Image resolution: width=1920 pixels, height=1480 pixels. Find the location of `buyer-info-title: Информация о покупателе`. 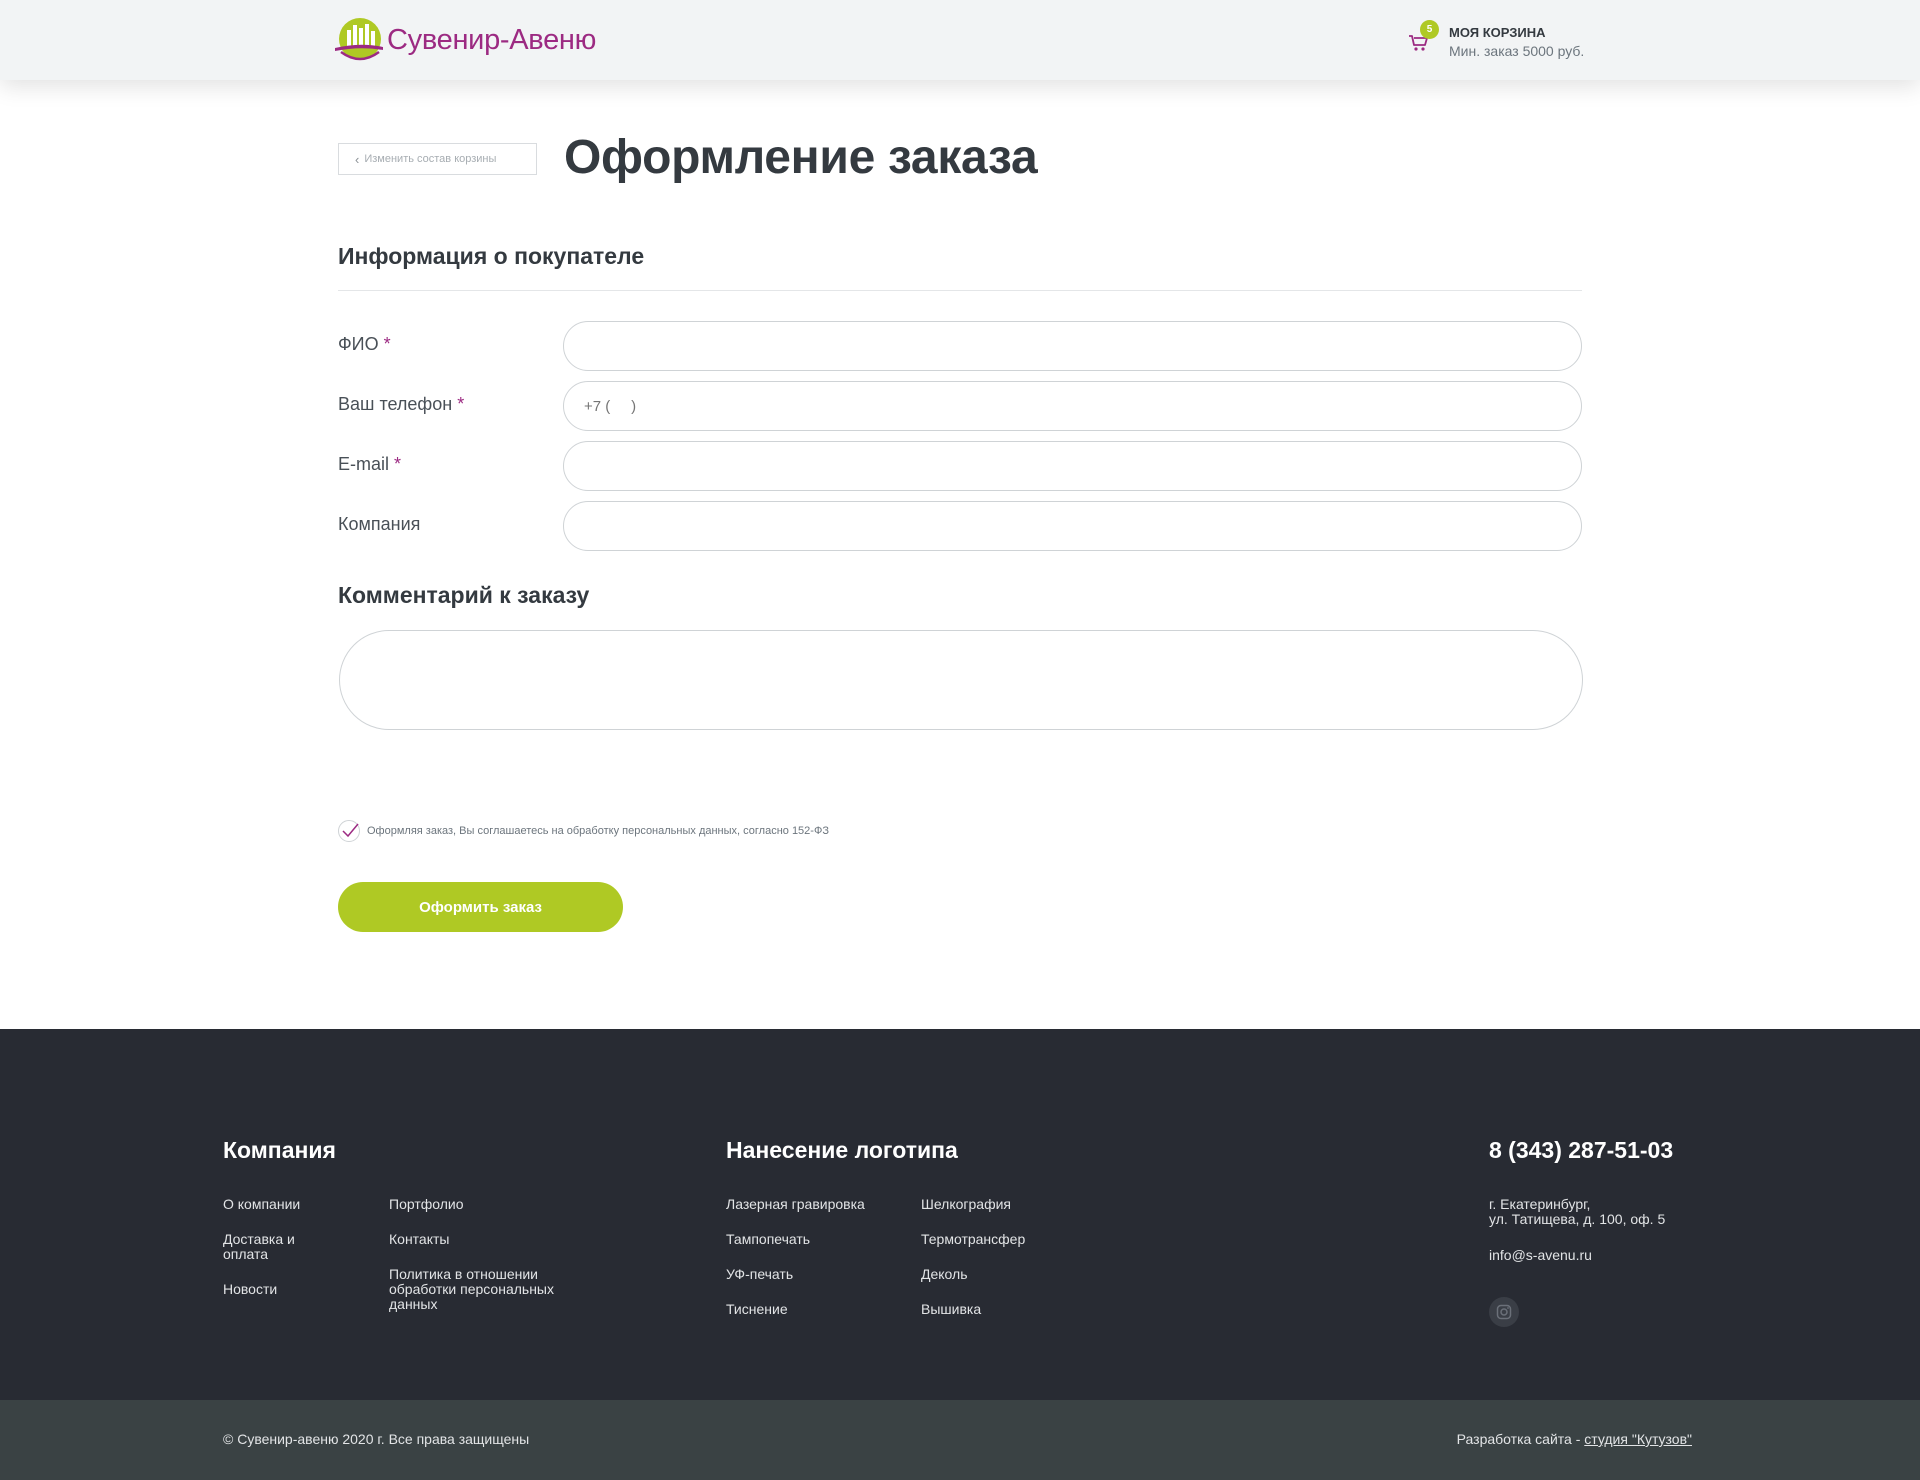

buyer-info-title: Информация о покупателе is located at coordinates (491, 256).